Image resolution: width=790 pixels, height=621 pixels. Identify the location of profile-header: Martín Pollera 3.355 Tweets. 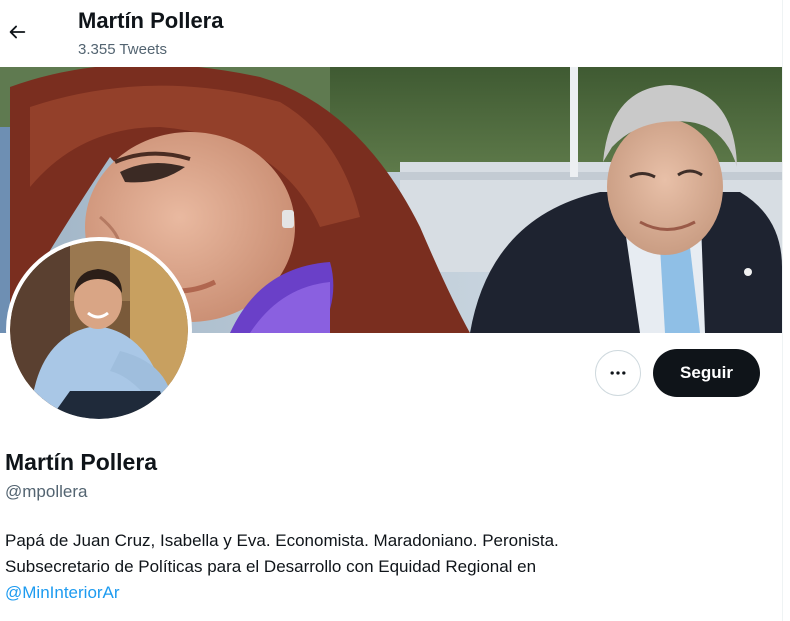
(391, 33).